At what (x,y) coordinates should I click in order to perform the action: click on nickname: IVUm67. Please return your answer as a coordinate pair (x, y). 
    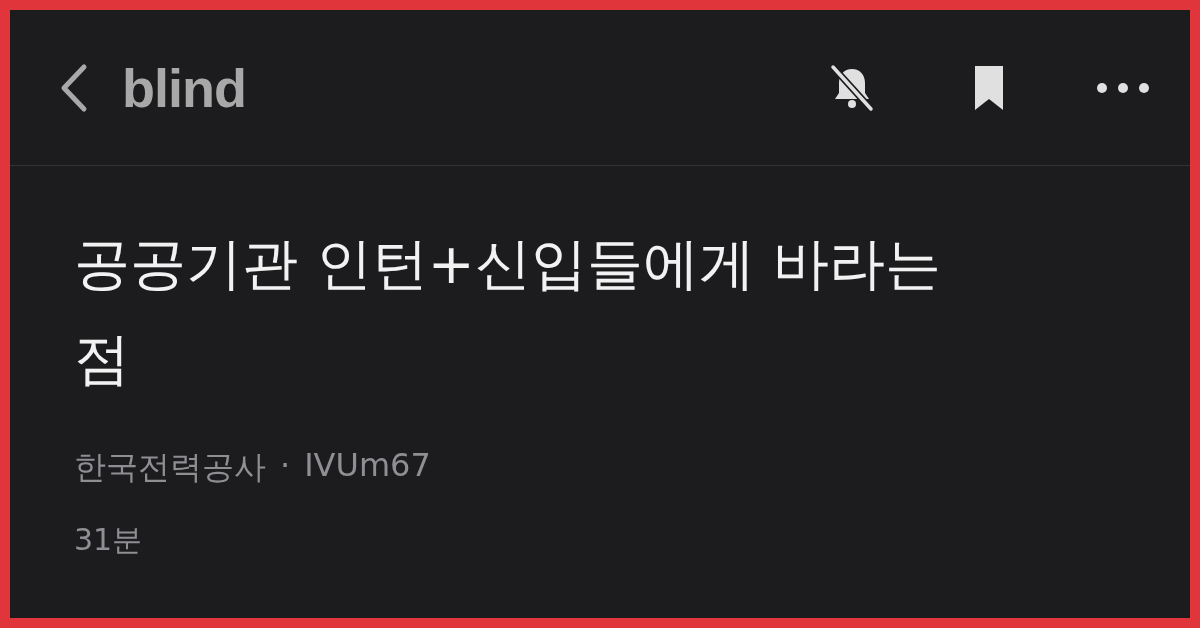
    Looking at the image, I should click on (367, 466).